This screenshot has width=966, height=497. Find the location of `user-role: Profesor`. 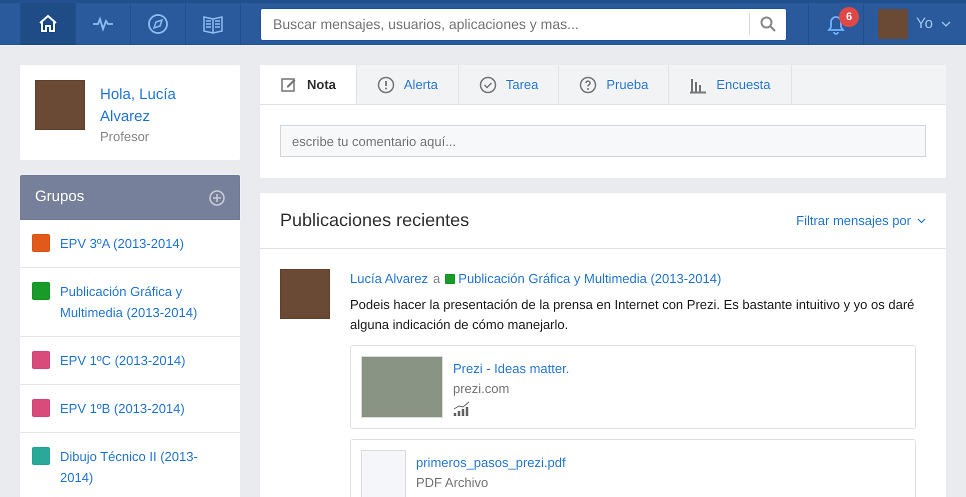

user-role: Profesor is located at coordinates (125, 137).